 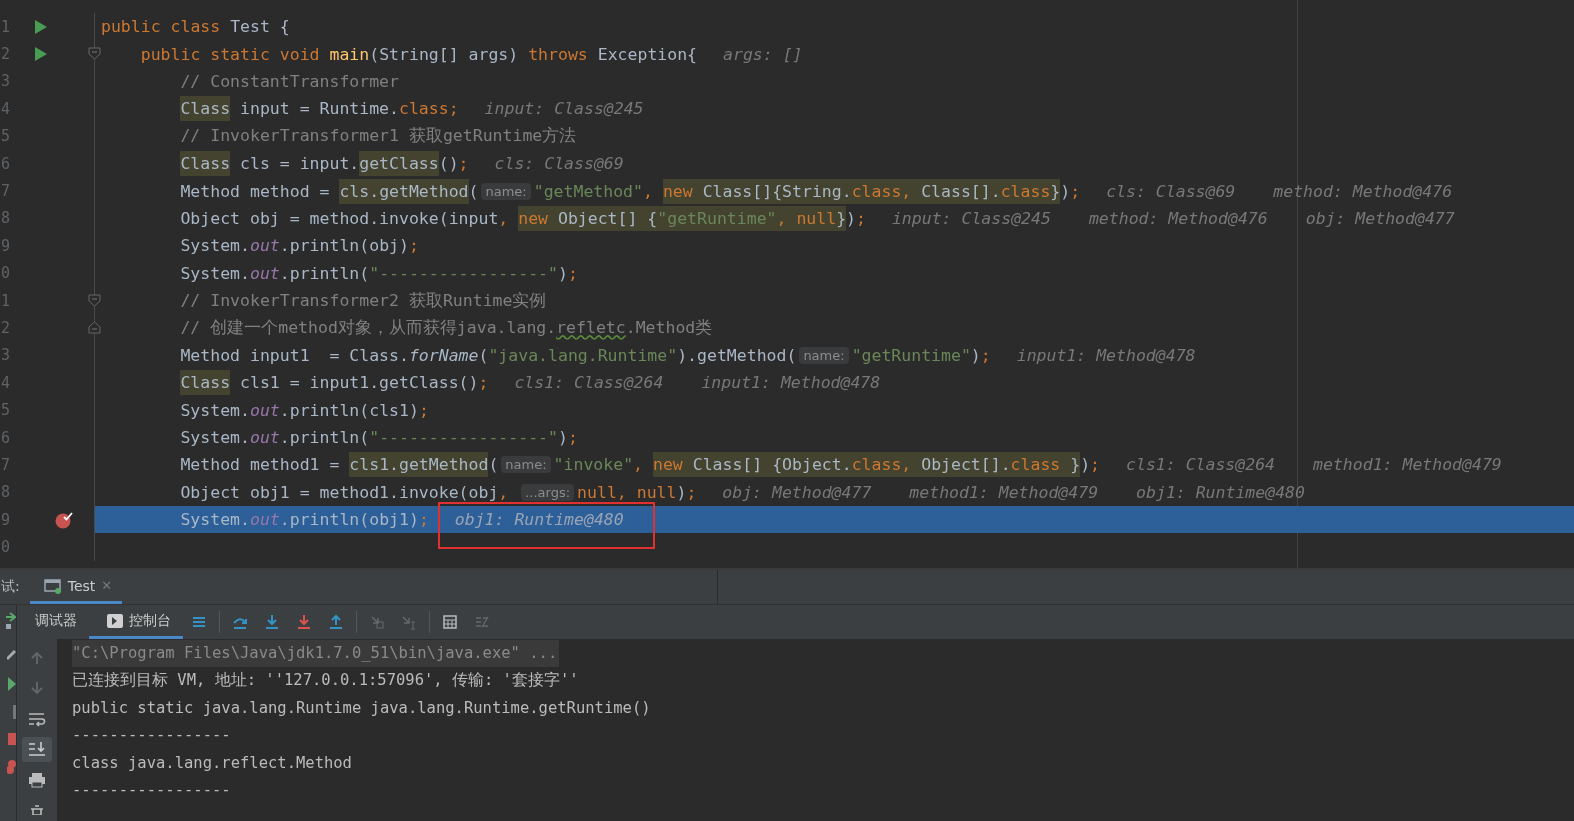 What do you see at coordinates (482, 622) in the screenshot?
I see `trace-icon` at bounding box center [482, 622].